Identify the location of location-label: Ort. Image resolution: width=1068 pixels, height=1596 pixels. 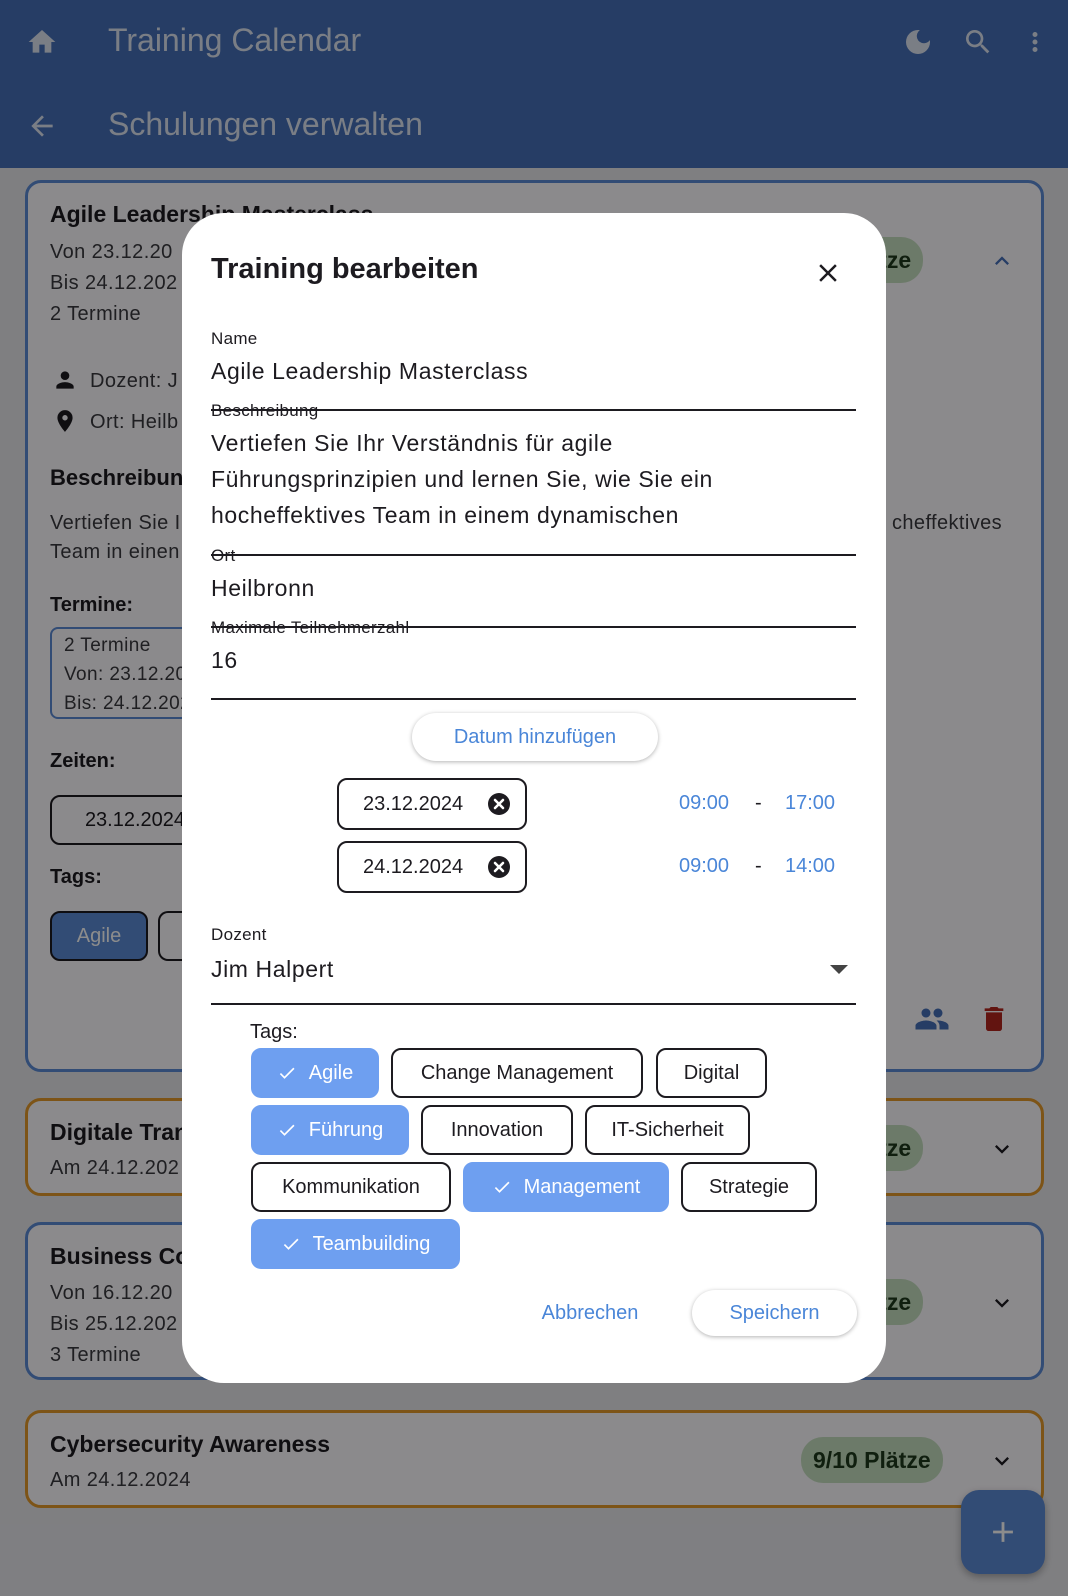
(223, 555).